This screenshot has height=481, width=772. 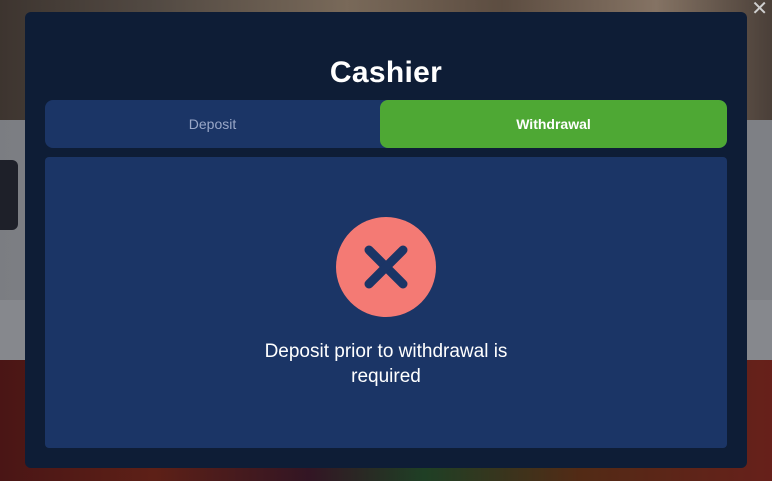 I want to click on tab-withdrawal: Withdrawal, so click(x=553, y=124).